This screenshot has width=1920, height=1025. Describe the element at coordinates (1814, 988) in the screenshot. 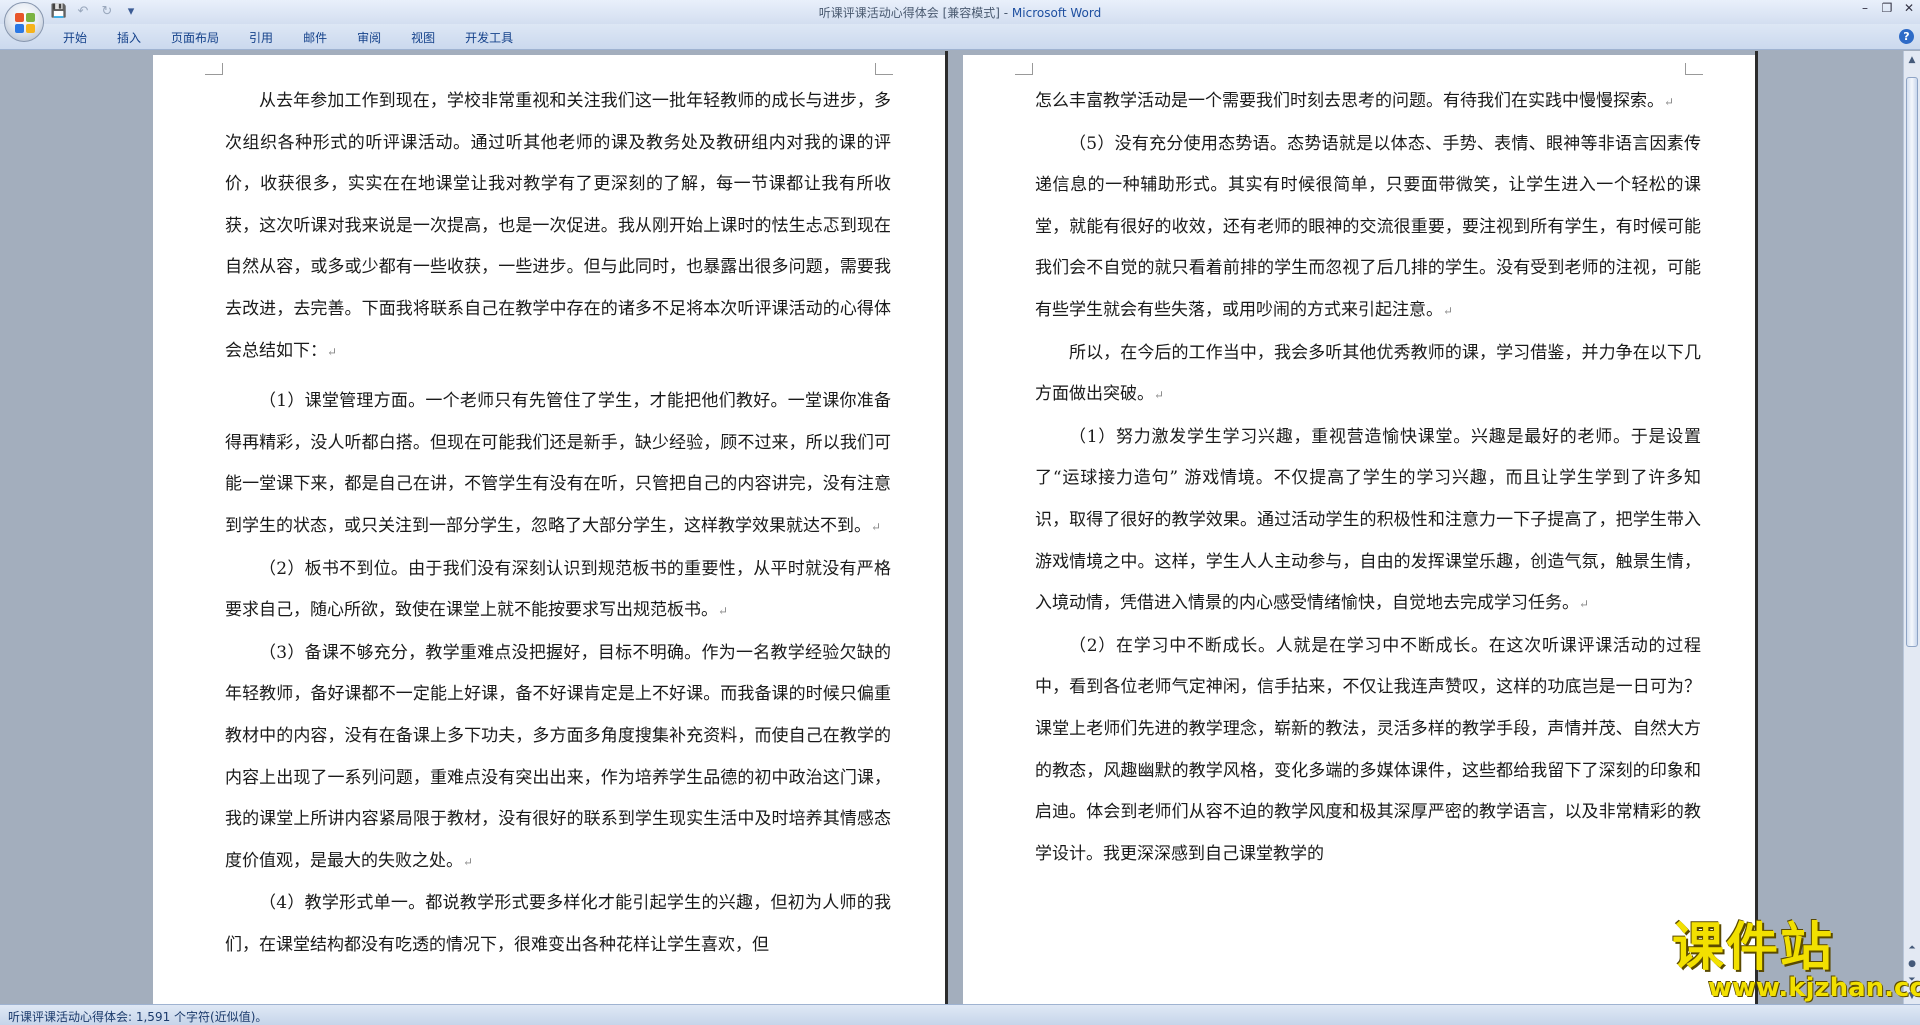

I see `watermark-url: www.kjzhan.com` at that location.